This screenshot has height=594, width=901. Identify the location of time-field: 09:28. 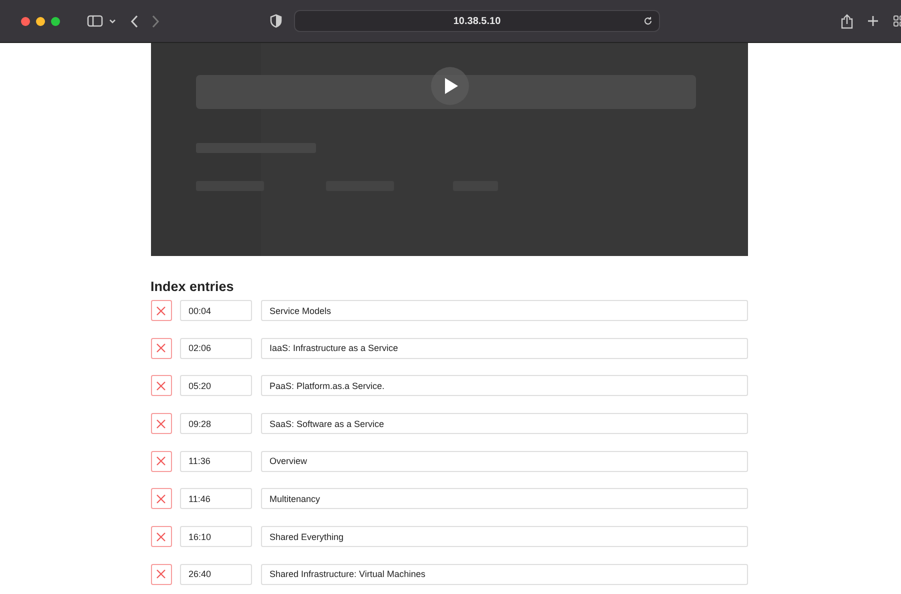
(216, 423).